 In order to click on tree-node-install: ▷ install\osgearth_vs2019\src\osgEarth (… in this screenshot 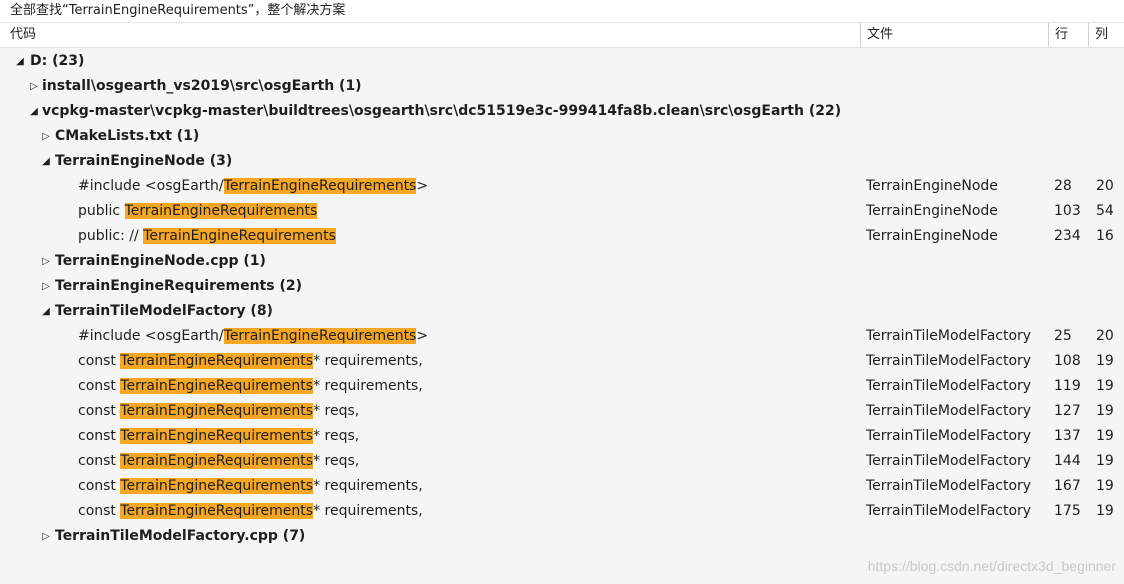, I will do `click(562, 86)`.